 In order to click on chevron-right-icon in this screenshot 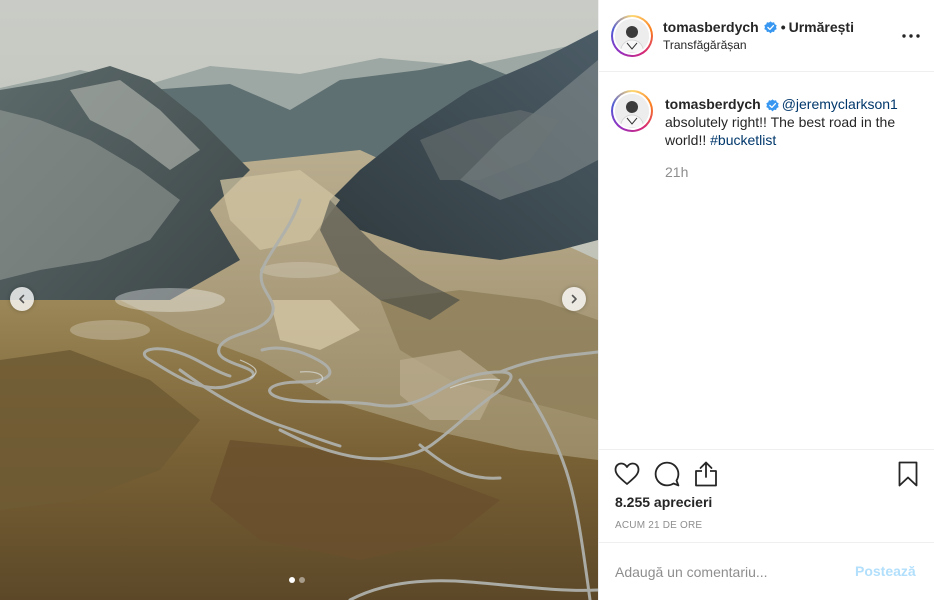, I will do `click(574, 299)`.